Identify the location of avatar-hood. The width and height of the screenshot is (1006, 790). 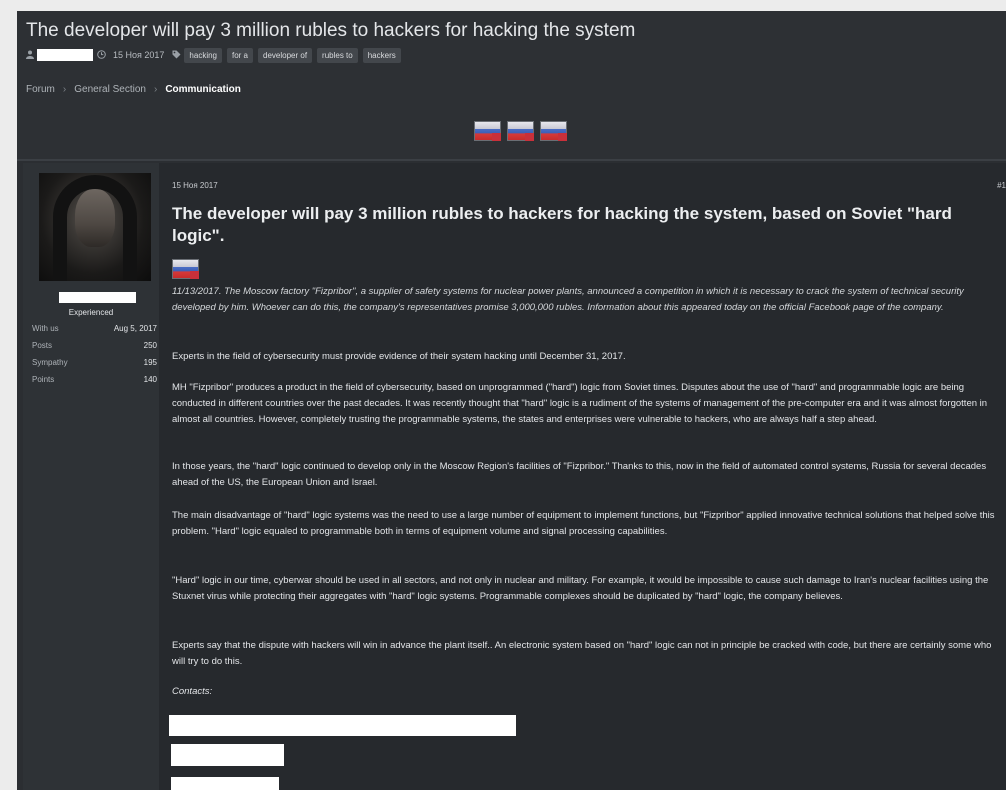
(95, 228).